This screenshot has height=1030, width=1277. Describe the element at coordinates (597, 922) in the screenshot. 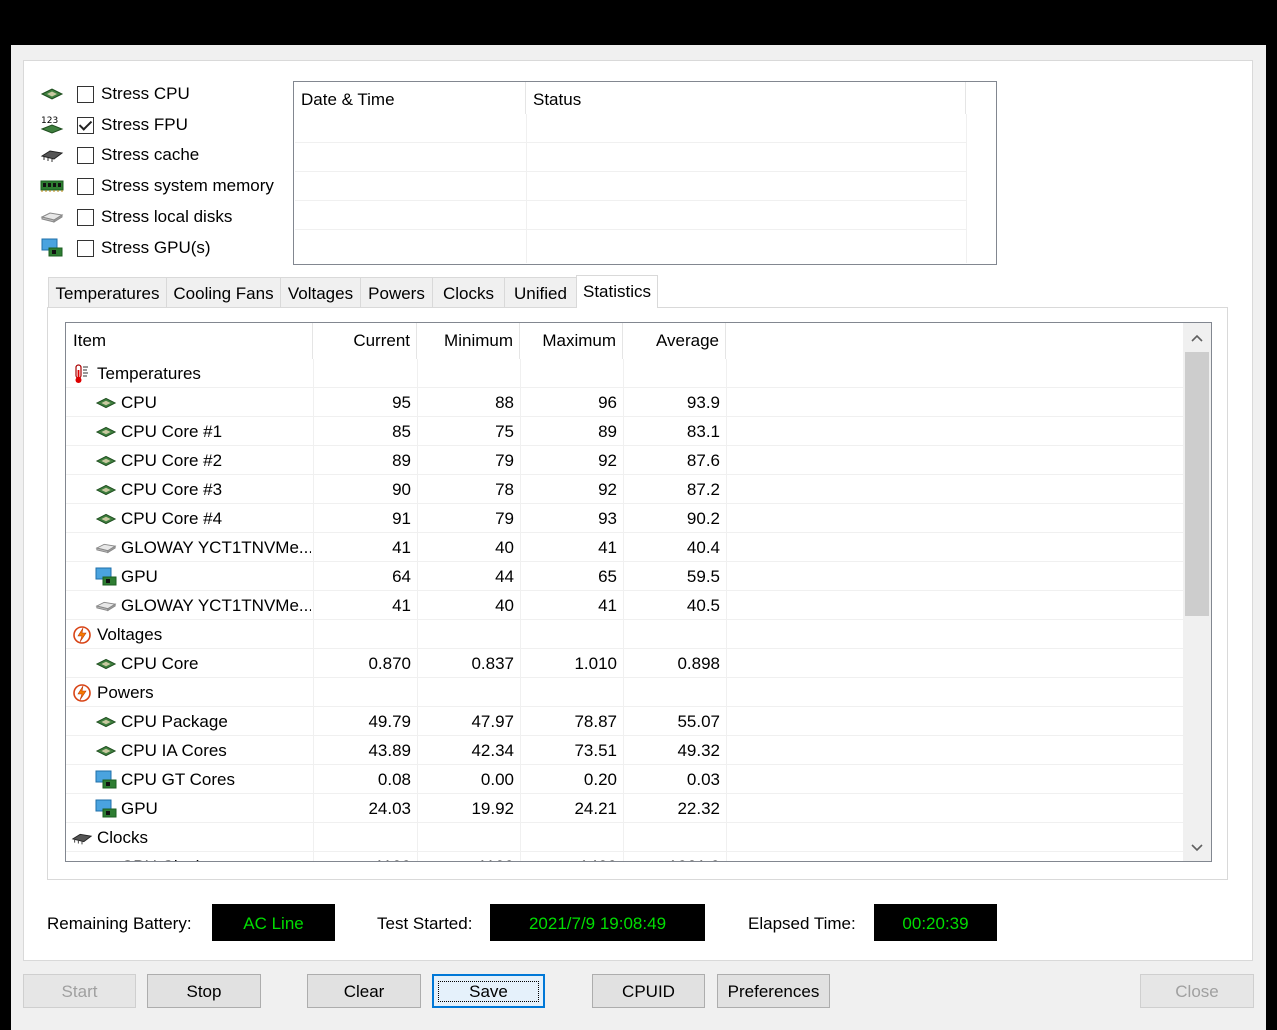

I see `test-started-value: 2021/7/9 19:08:49` at that location.